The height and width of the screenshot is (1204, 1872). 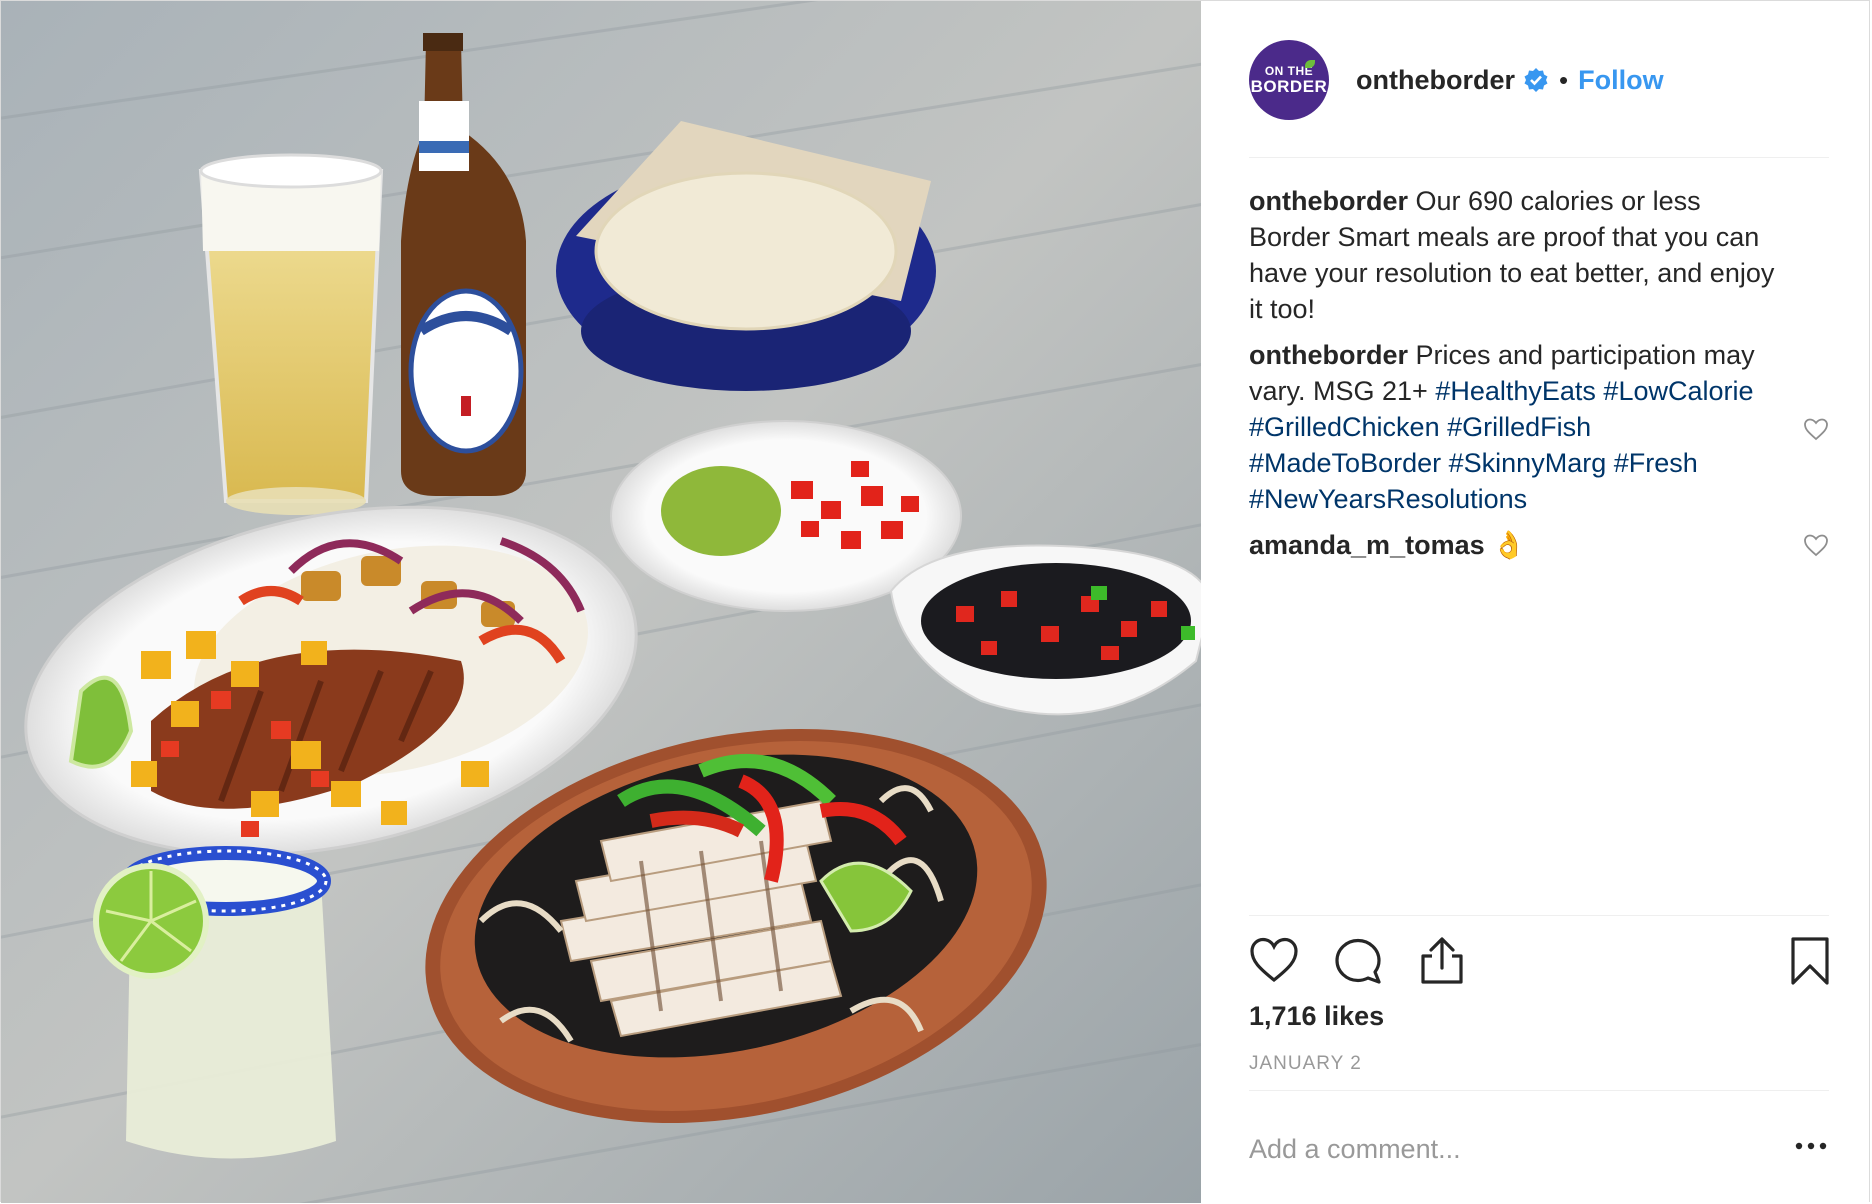 What do you see at coordinates (1442, 961) in the screenshot?
I see `share-icon` at bounding box center [1442, 961].